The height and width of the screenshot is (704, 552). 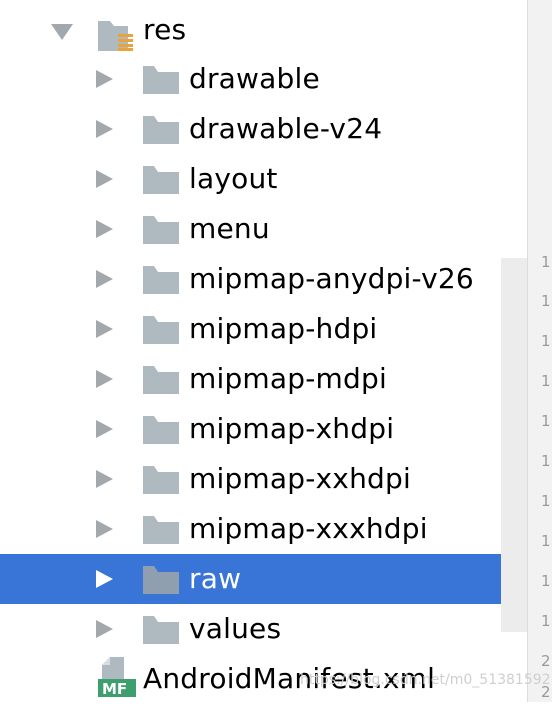 I want to click on editor-gutter: 1 1 1 1 1 1 1 1 1 1 2 2, so click(x=540, y=351).